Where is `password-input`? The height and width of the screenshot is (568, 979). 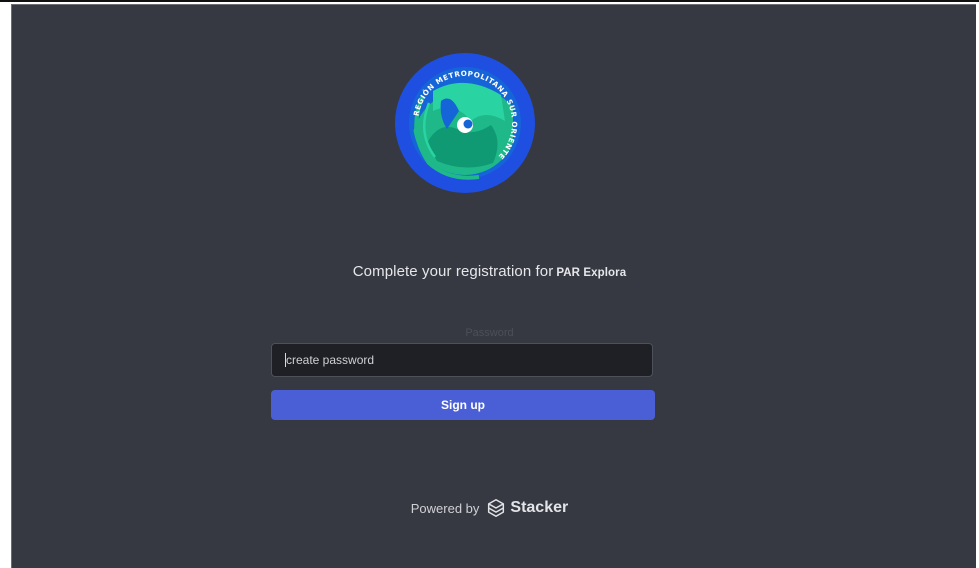 password-input is located at coordinates (462, 360).